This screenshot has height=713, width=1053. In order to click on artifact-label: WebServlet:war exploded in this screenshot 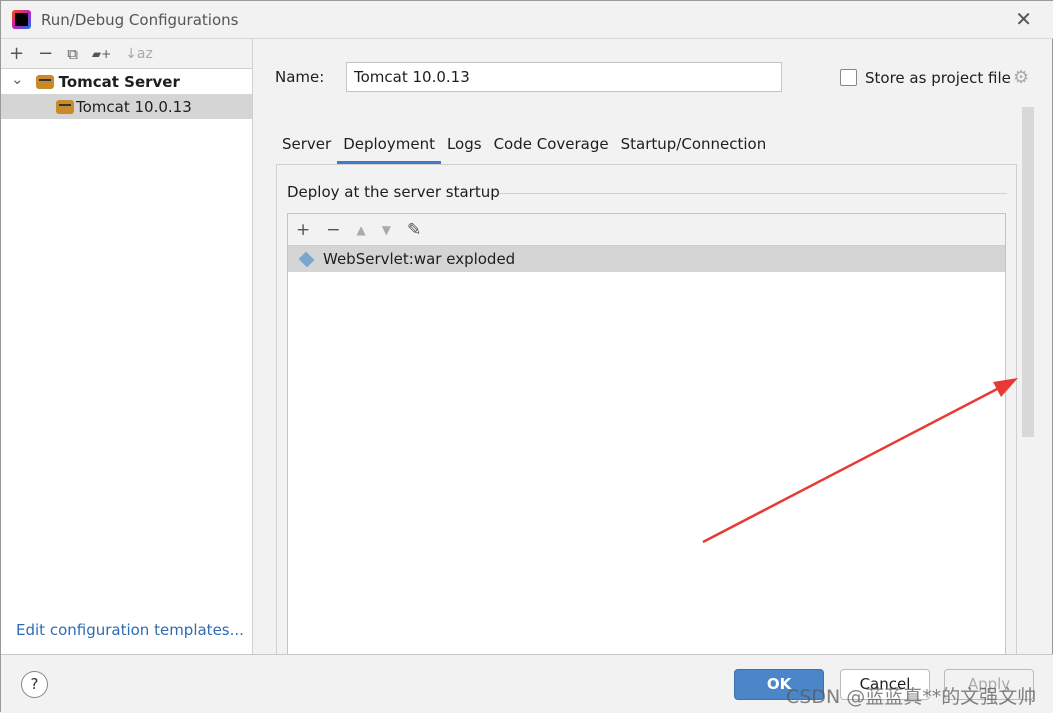, I will do `click(419, 259)`.